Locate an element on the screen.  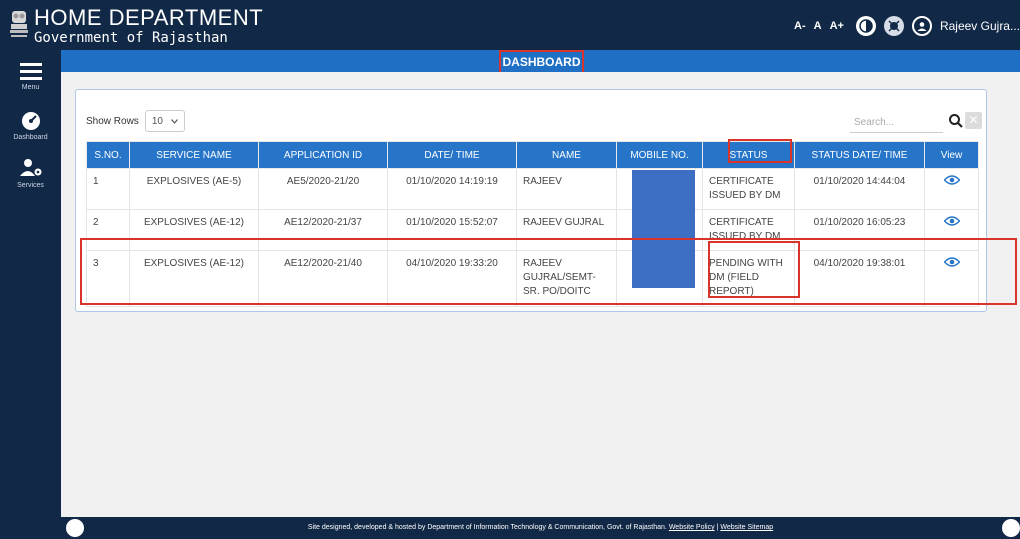
sidebar-item-label: Dashboard is located at coordinates (30, 137).